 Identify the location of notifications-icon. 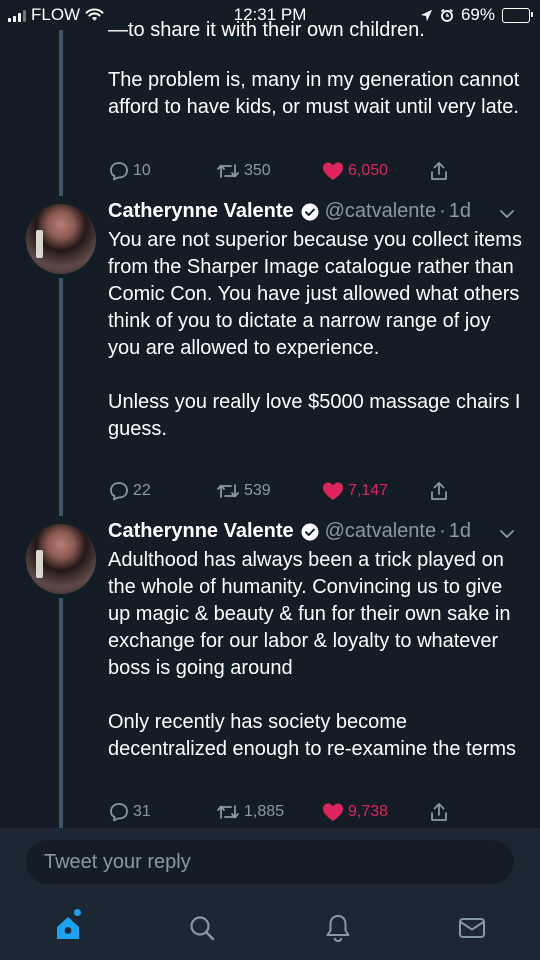
(338, 929).